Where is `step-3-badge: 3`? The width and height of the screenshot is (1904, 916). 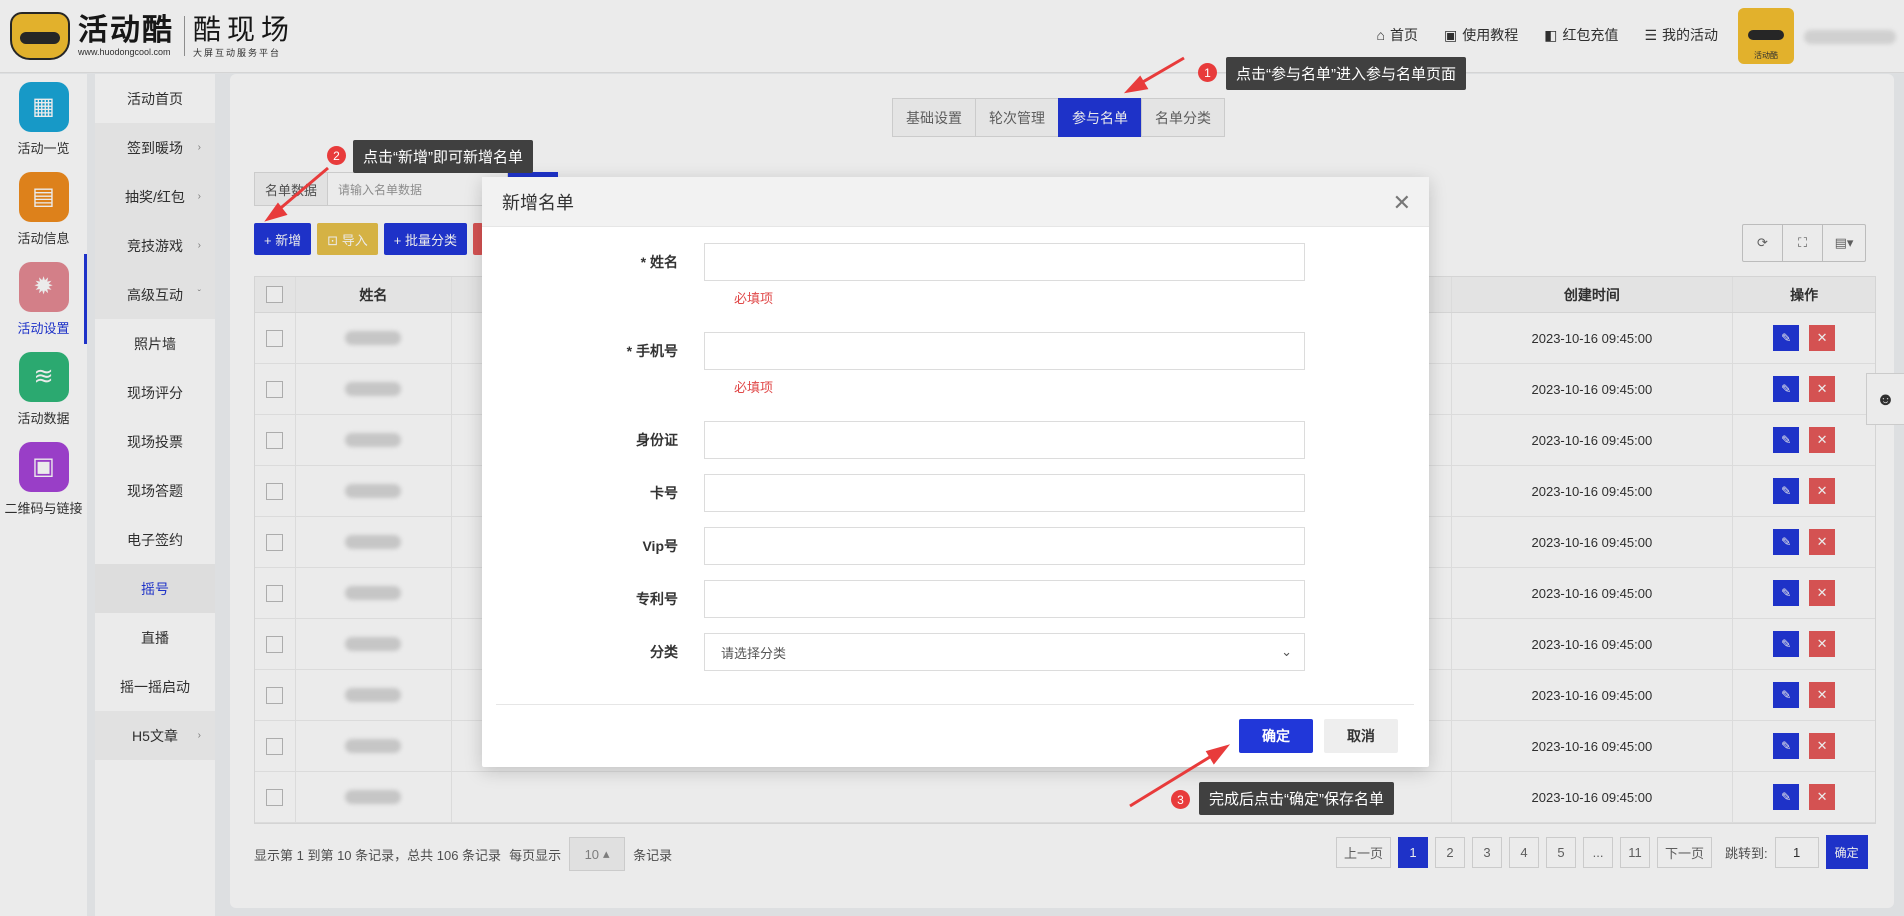
step-3-badge: 3 is located at coordinates (1180, 799).